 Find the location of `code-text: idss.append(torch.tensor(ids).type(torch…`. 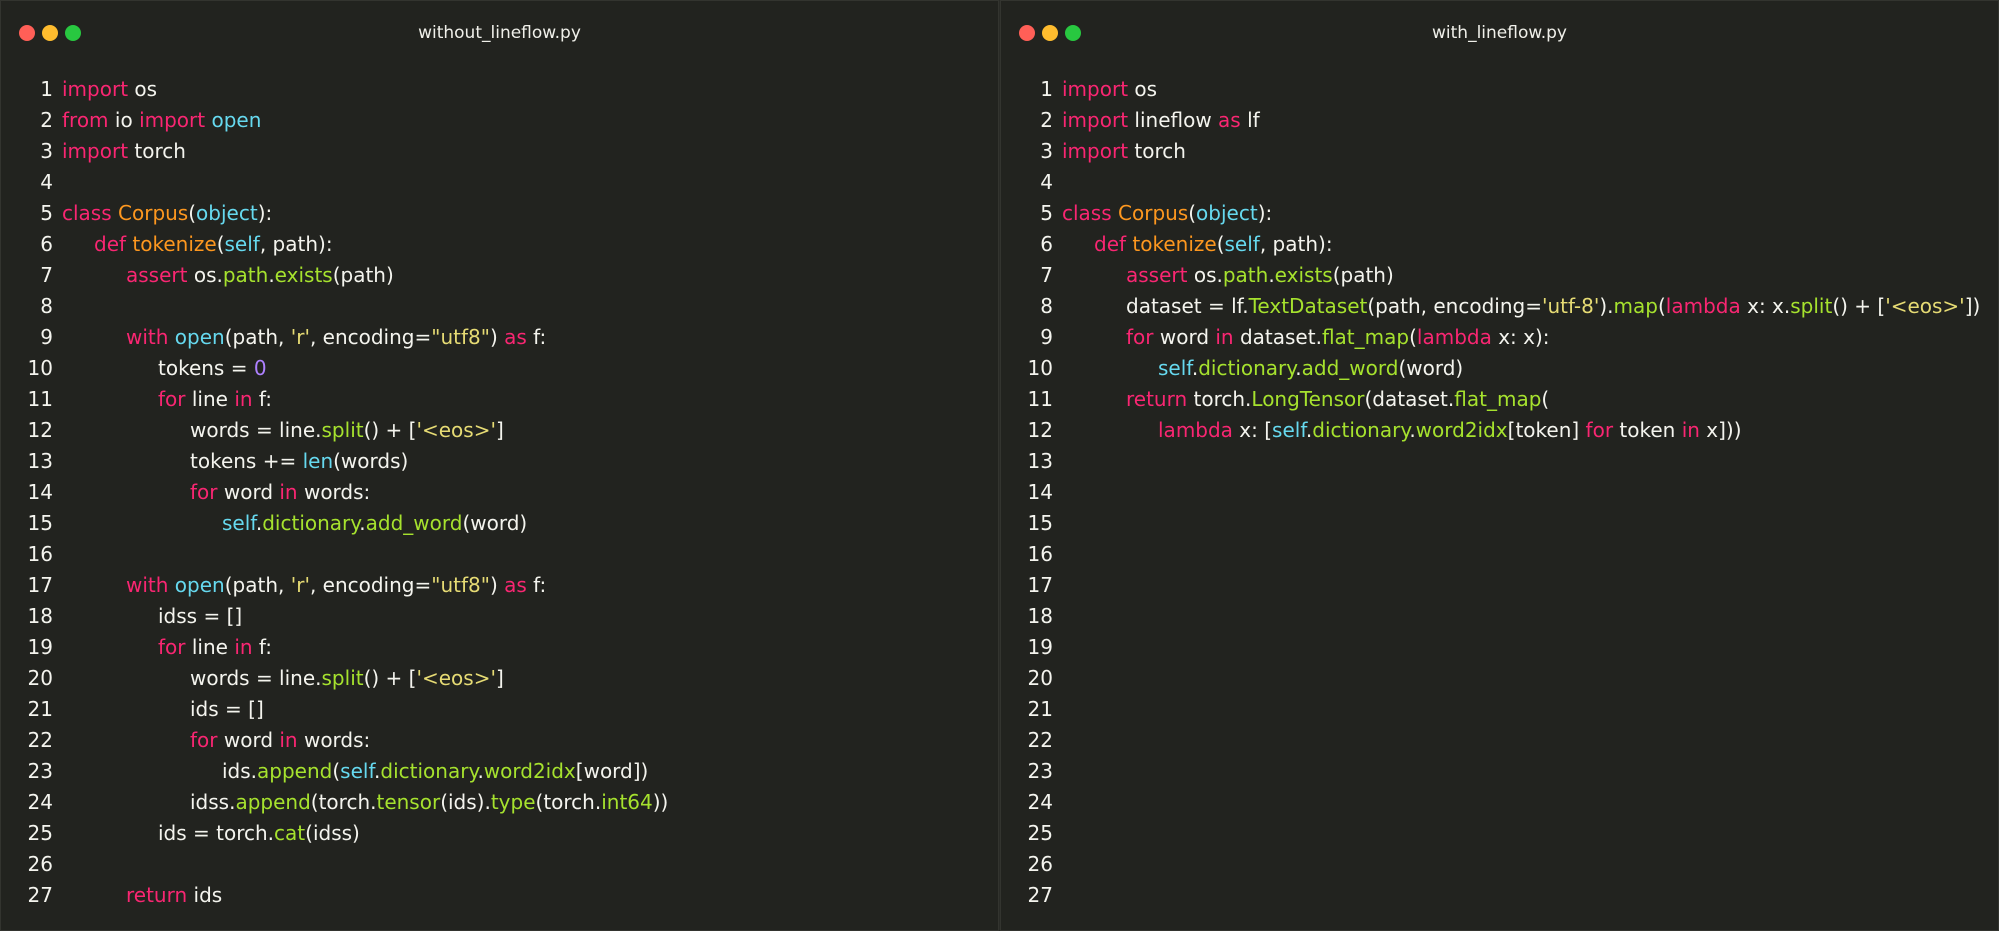

code-text: idss.append(torch.tensor(ids).type(torch… is located at coordinates (429, 802).